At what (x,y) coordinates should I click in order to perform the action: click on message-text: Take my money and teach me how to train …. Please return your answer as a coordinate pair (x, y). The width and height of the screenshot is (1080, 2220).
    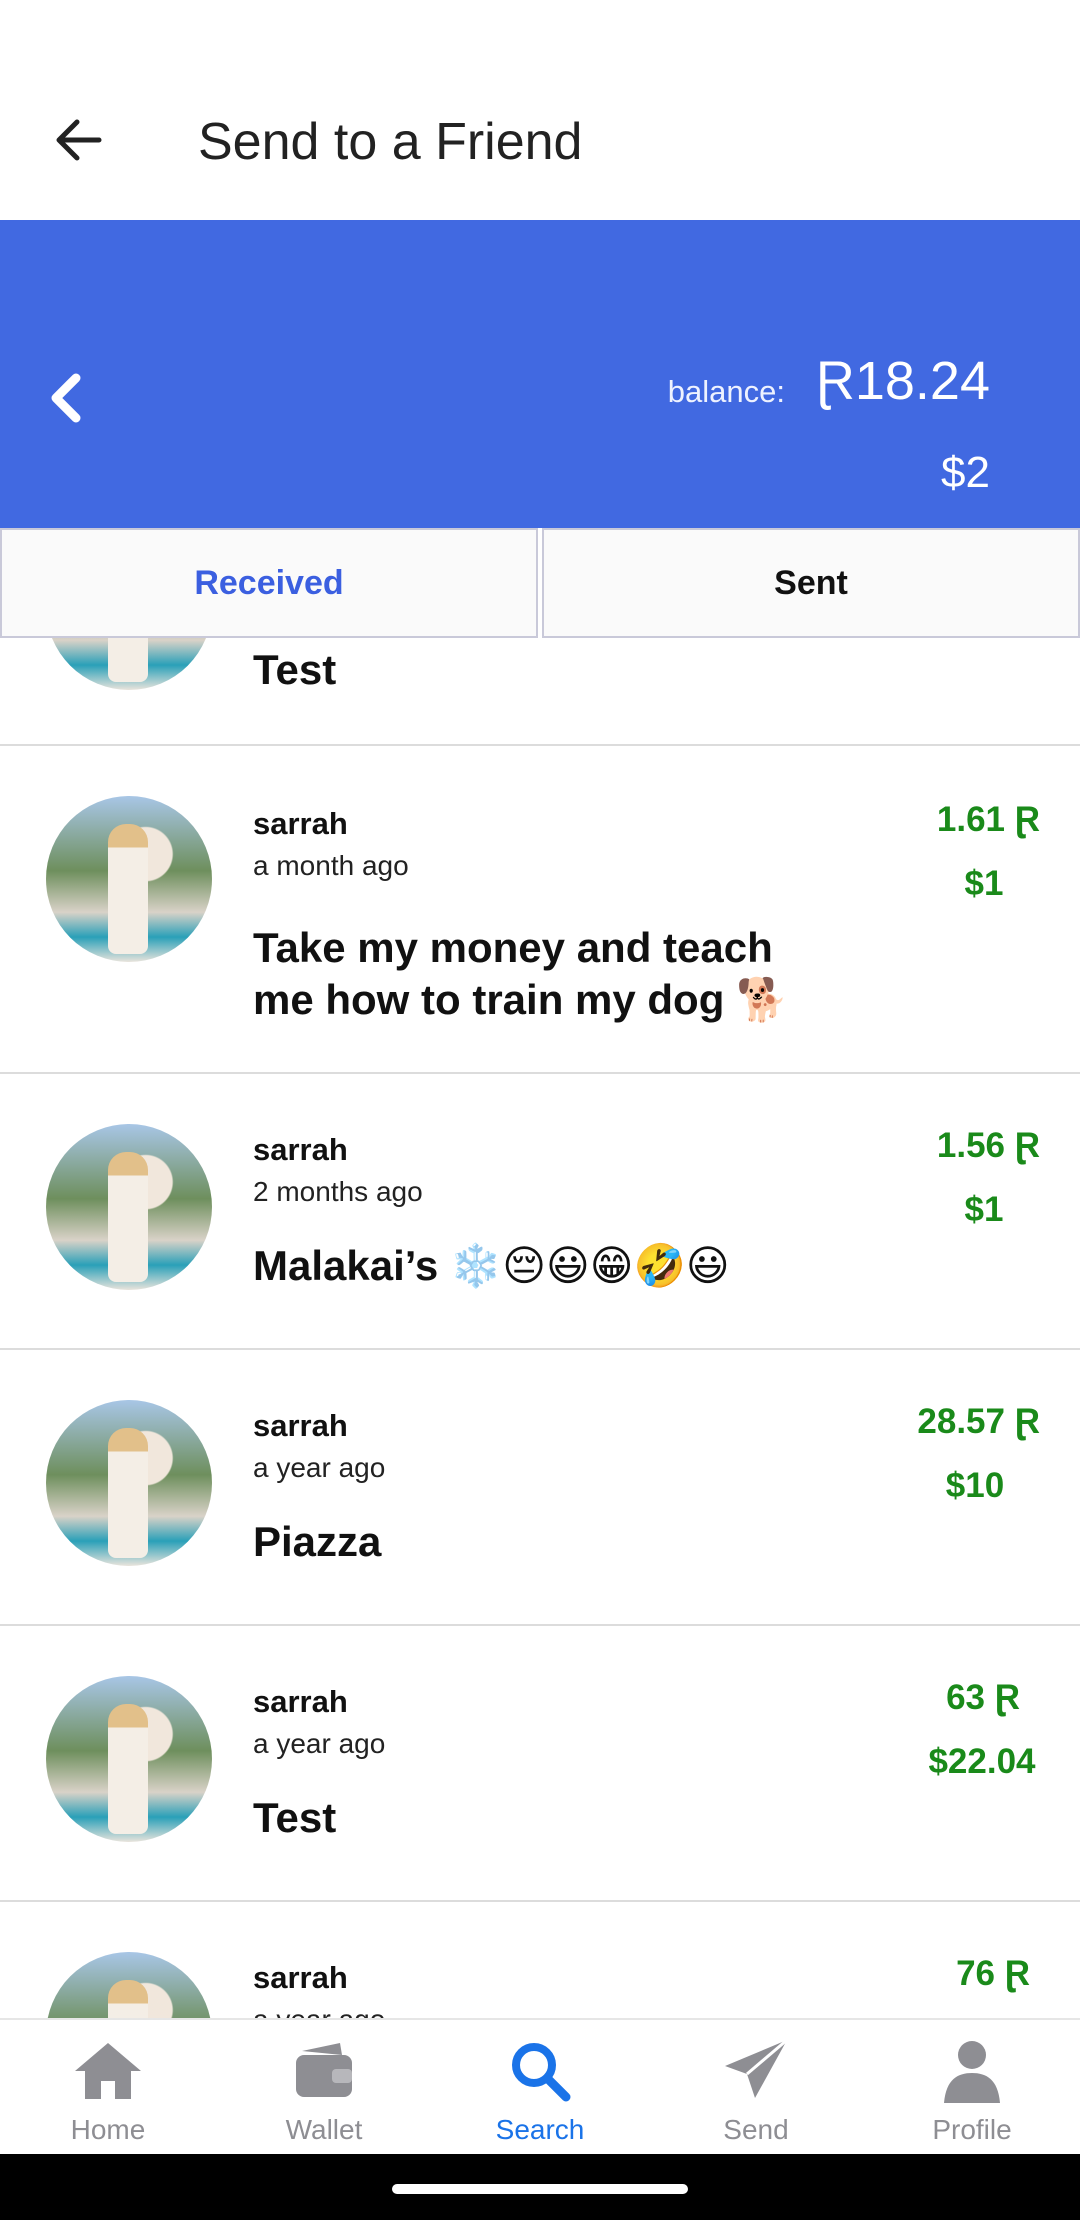
    Looking at the image, I should click on (521, 973).